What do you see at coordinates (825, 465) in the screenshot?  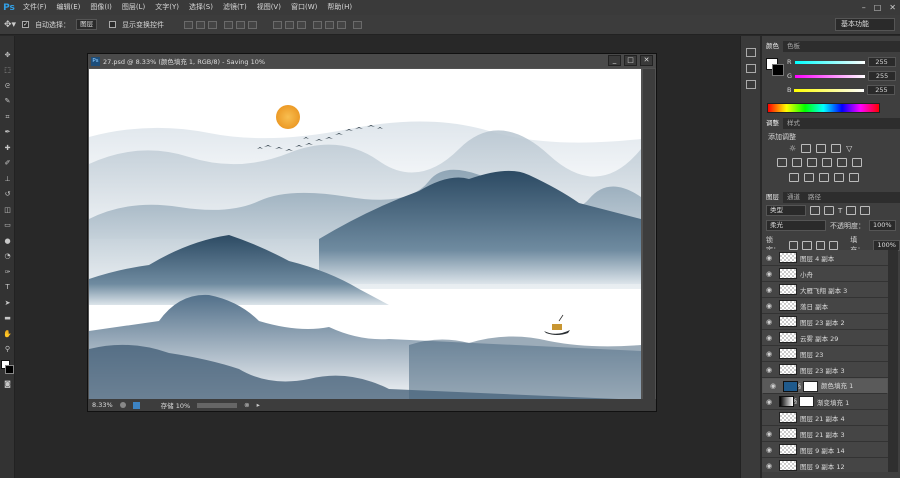 I see `layer-row: ◉ 图层 9 副本 12` at bounding box center [825, 465].